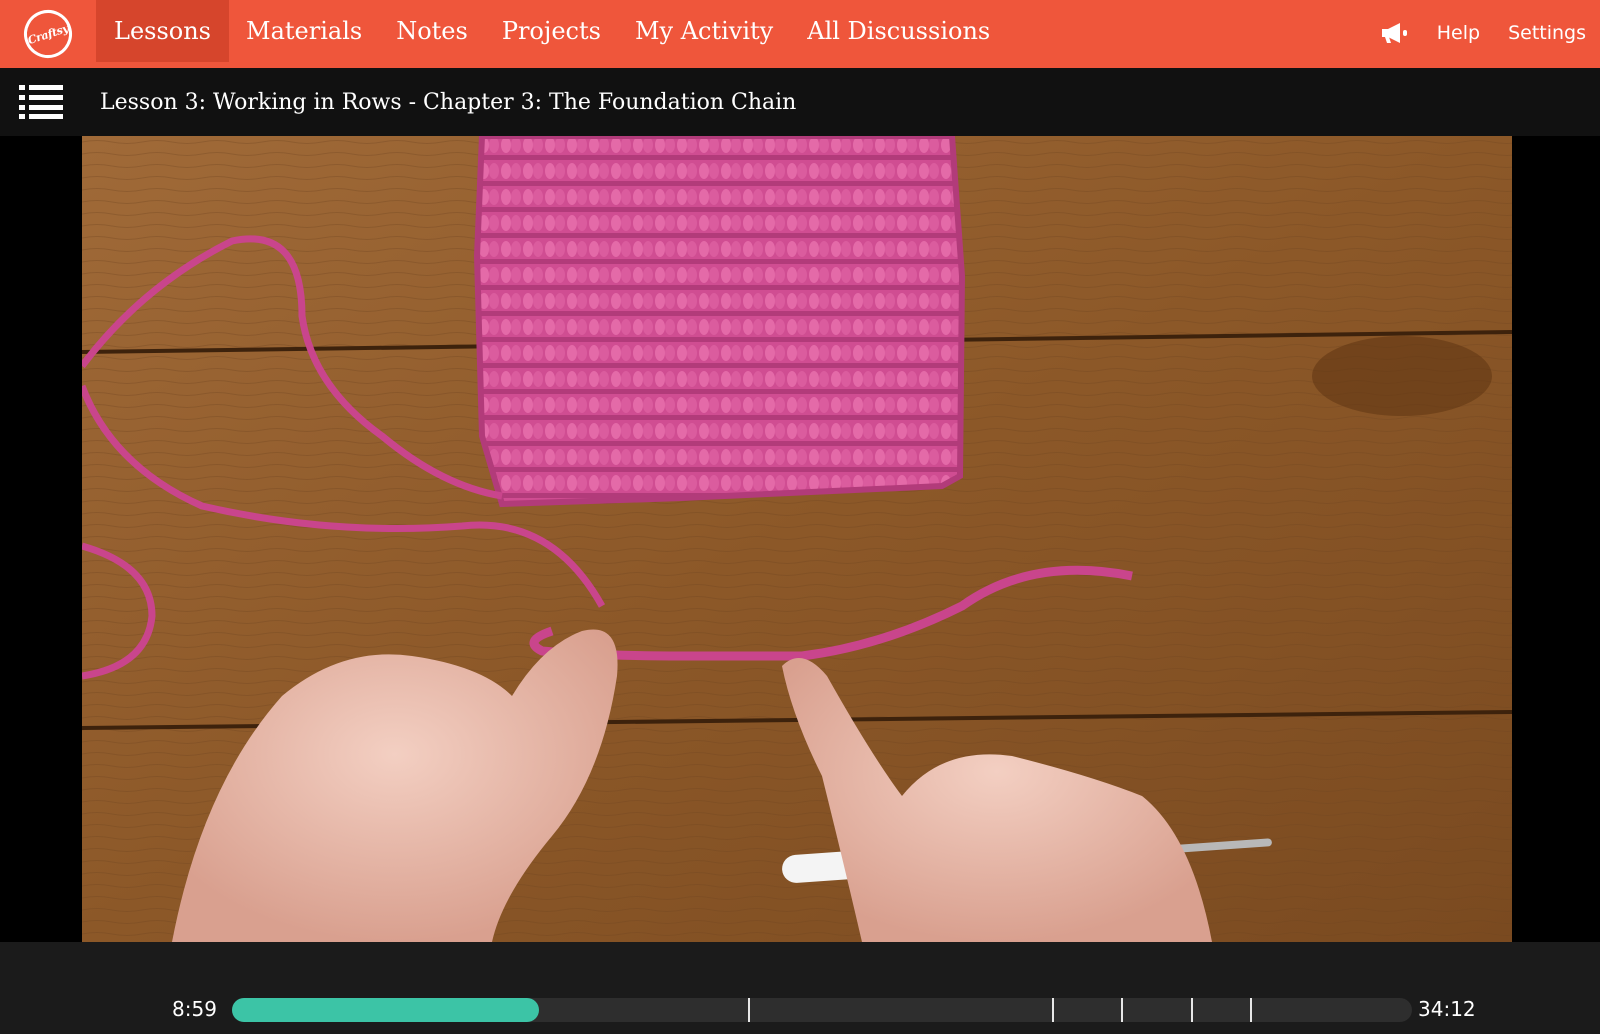 The height and width of the screenshot is (1034, 1600). I want to click on logo-badge: Craftsy, so click(48, 34).